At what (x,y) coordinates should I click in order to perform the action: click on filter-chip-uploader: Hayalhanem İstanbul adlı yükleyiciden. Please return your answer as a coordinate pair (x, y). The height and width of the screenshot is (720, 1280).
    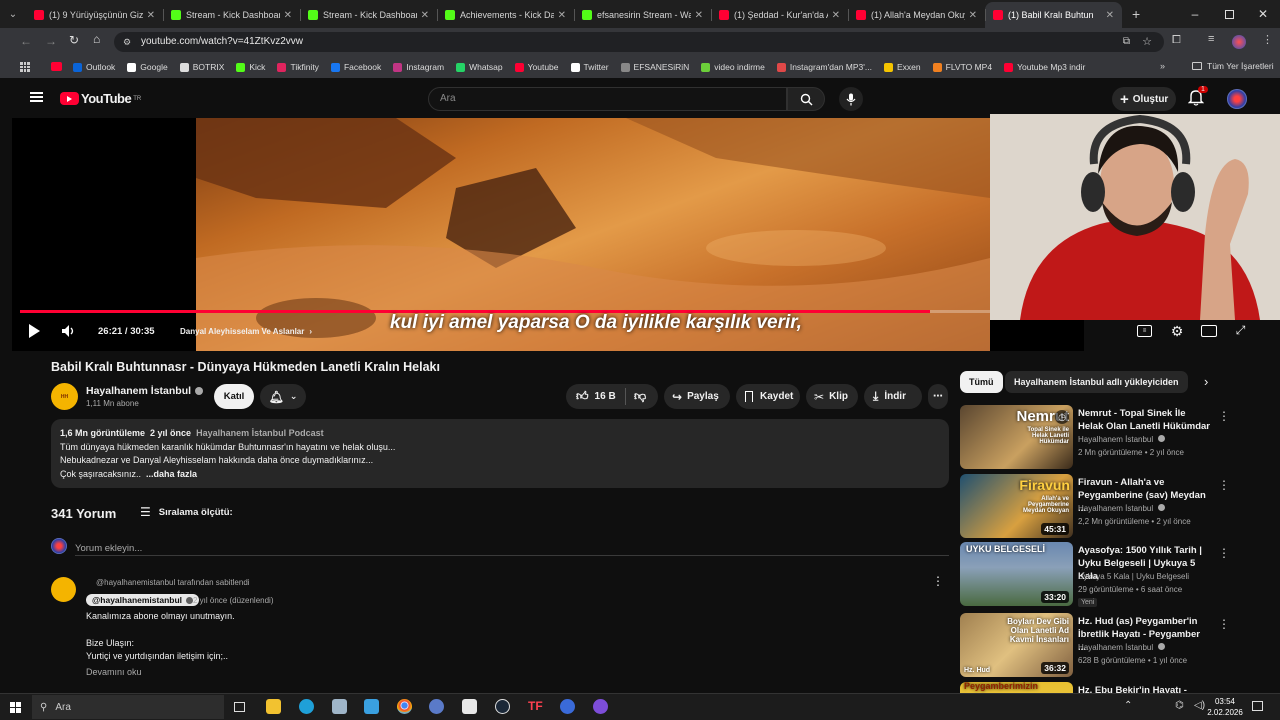
    Looking at the image, I should click on (1096, 382).